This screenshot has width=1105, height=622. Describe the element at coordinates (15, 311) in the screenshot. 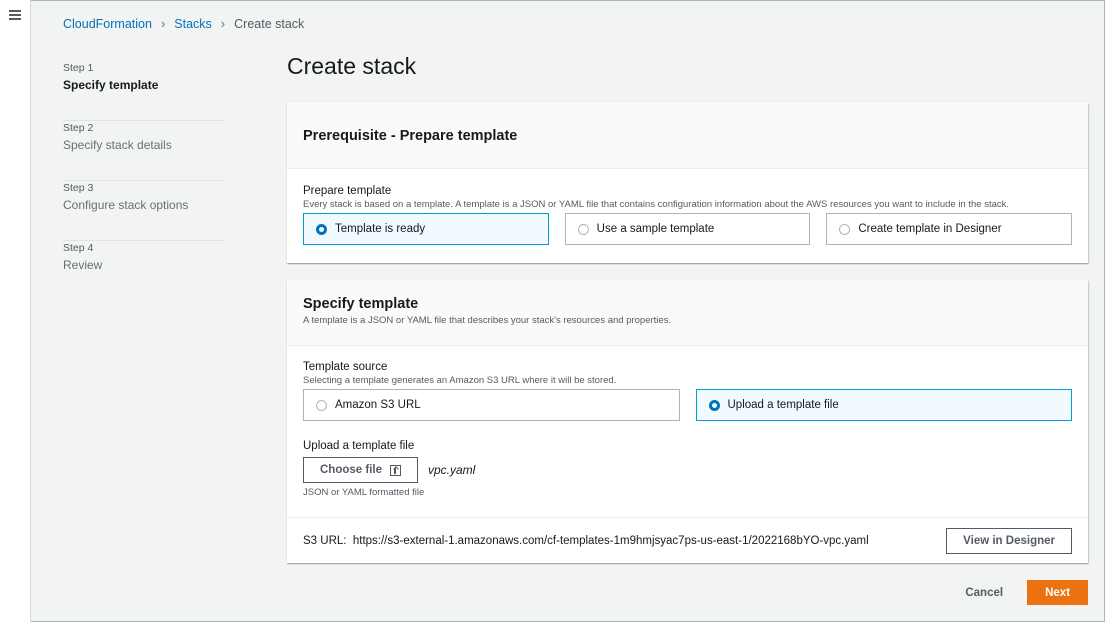

I see `side-rail` at that location.